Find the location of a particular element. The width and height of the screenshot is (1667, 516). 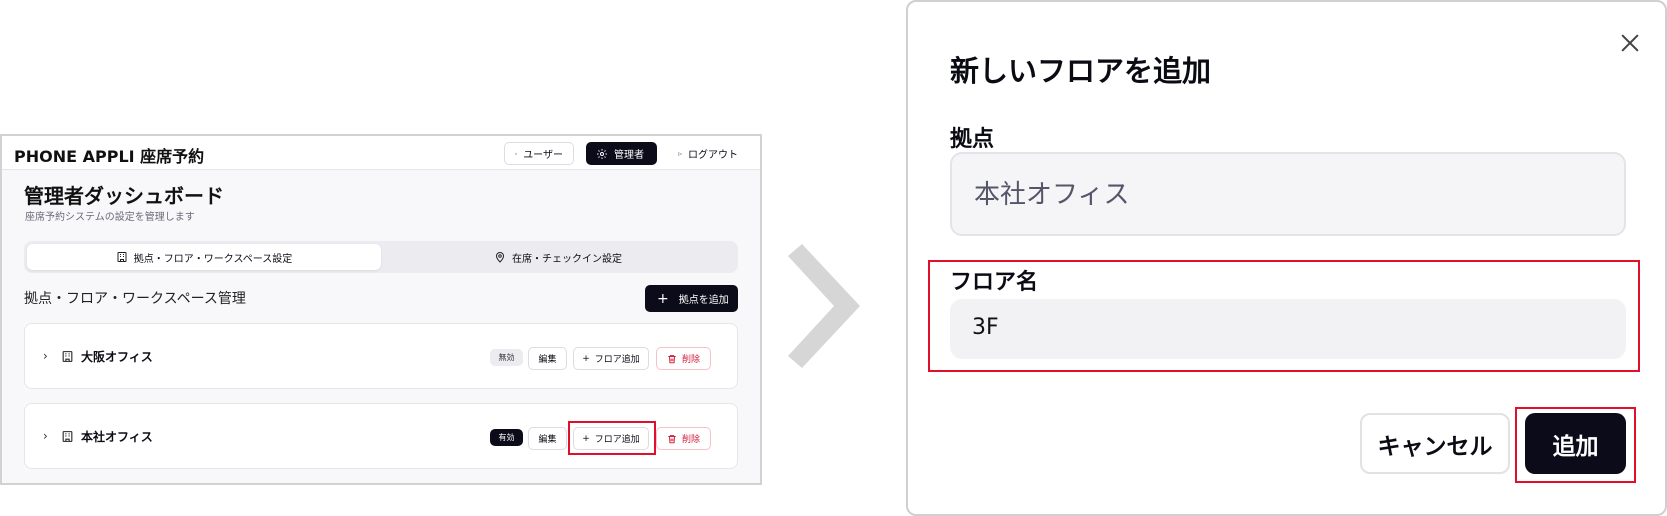

user-view-label: ユーザー is located at coordinates (543, 155).